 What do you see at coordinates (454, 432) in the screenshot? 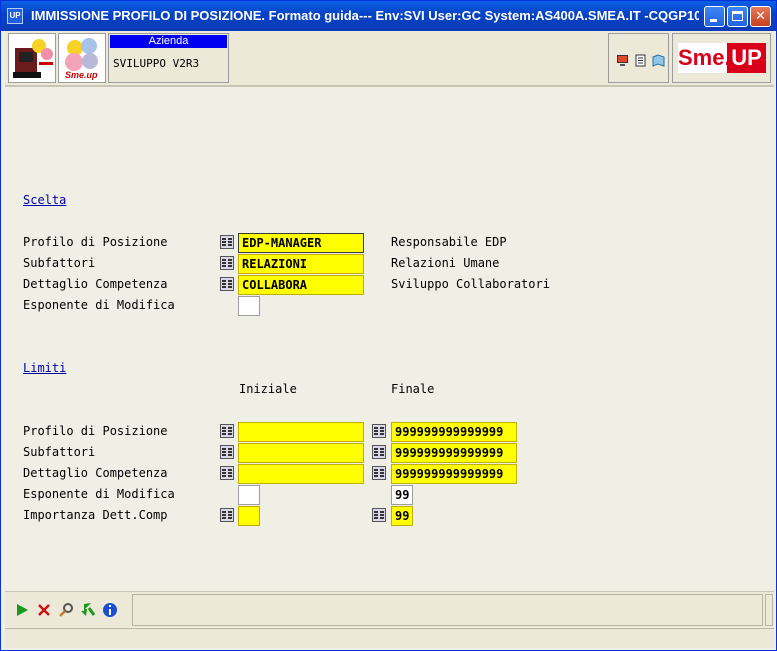
I see `profilo-to-input: 999999999999999` at bounding box center [454, 432].